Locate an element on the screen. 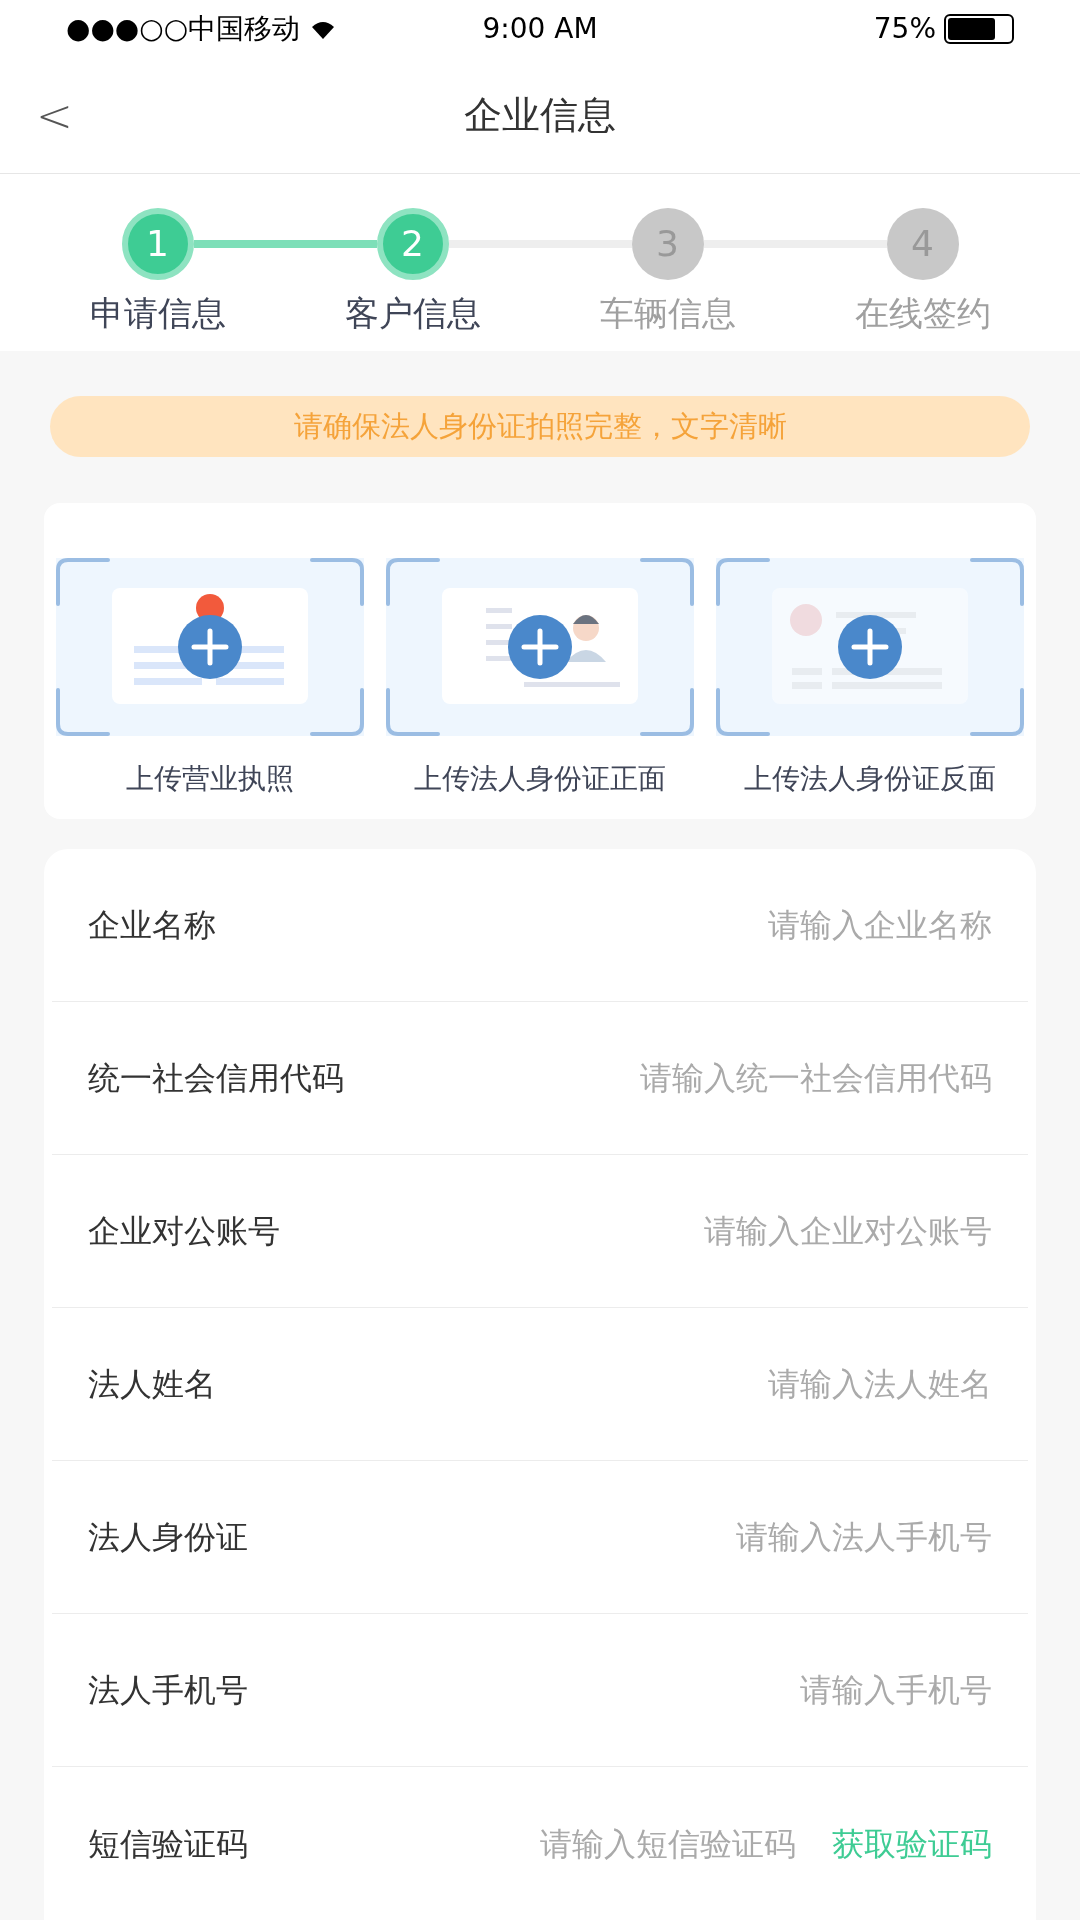 The height and width of the screenshot is (1920, 1080). step-label: 在线签约 is located at coordinates (922, 313).